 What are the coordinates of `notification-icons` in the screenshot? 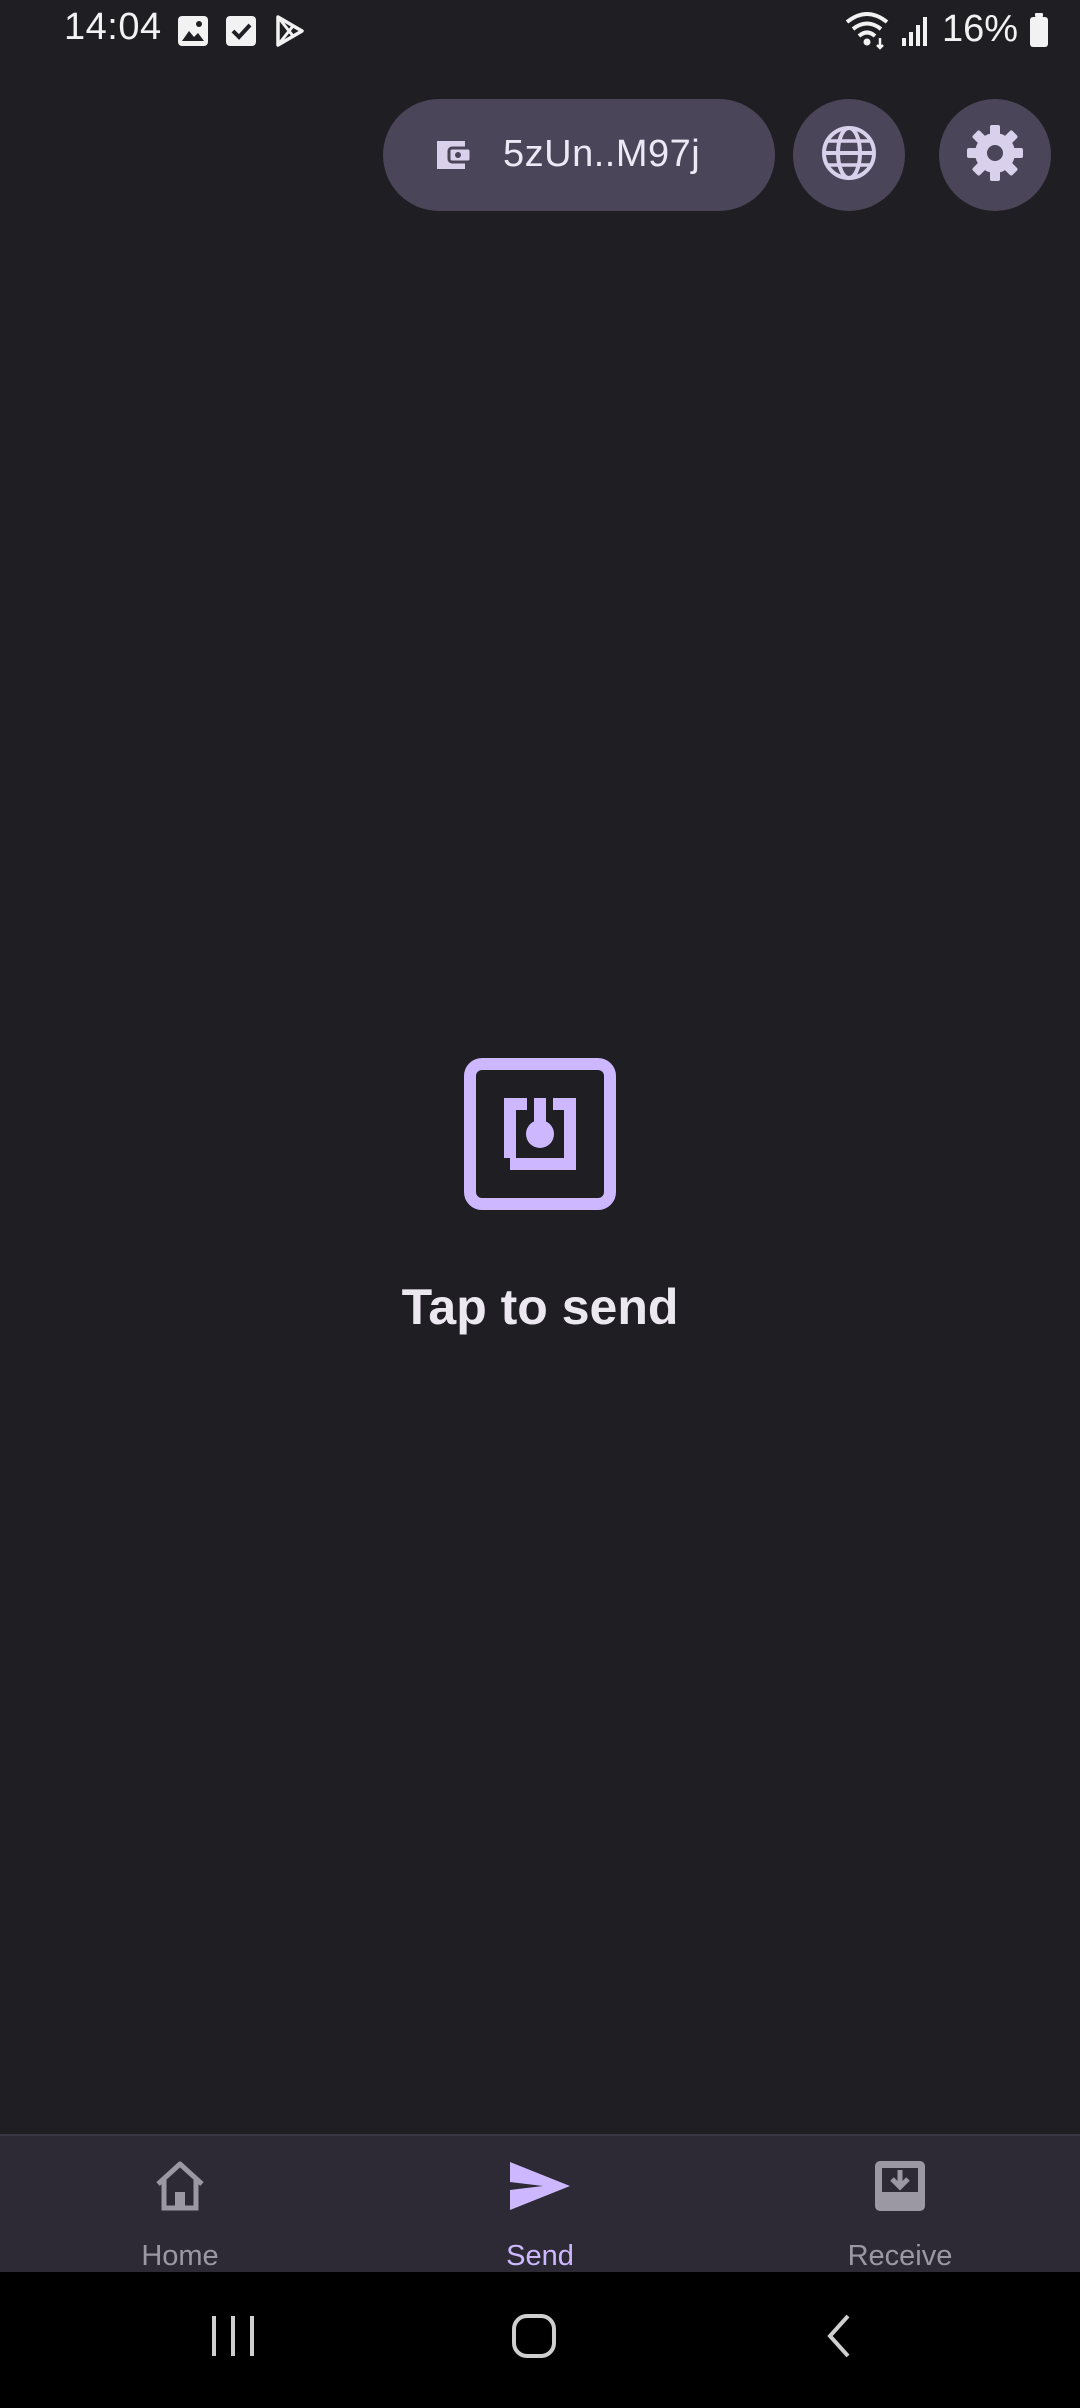 It's located at (241, 31).